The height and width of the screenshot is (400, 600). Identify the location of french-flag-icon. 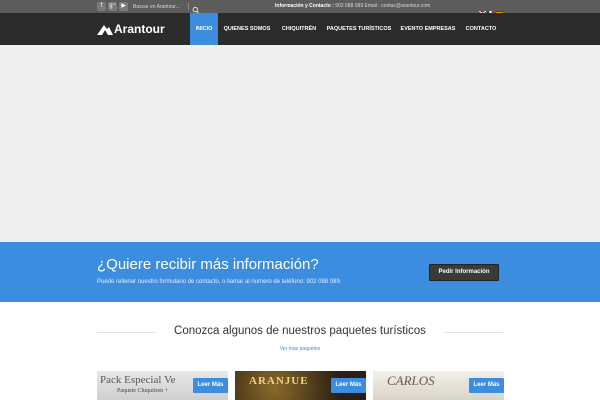
(490, 9).